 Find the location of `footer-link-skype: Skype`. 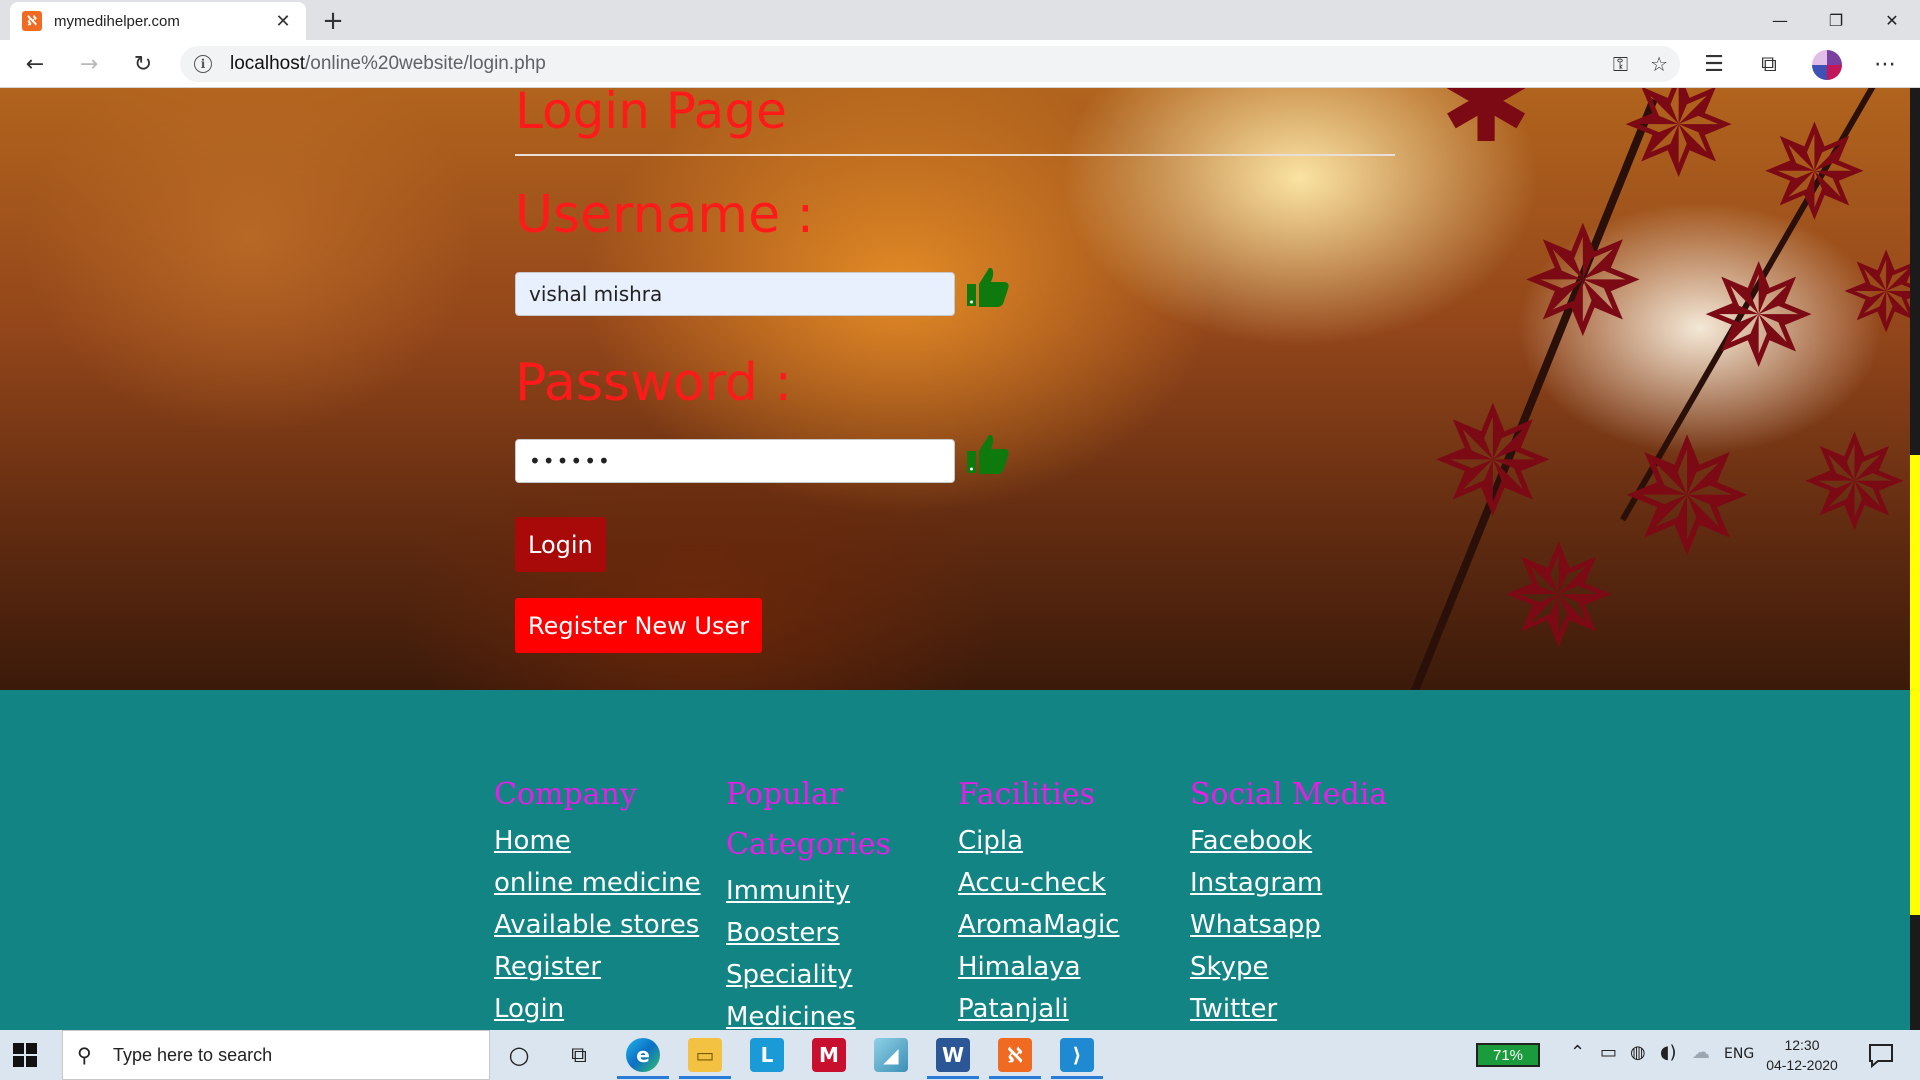

footer-link-skype: Skype is located at coordinates (1300, 967).